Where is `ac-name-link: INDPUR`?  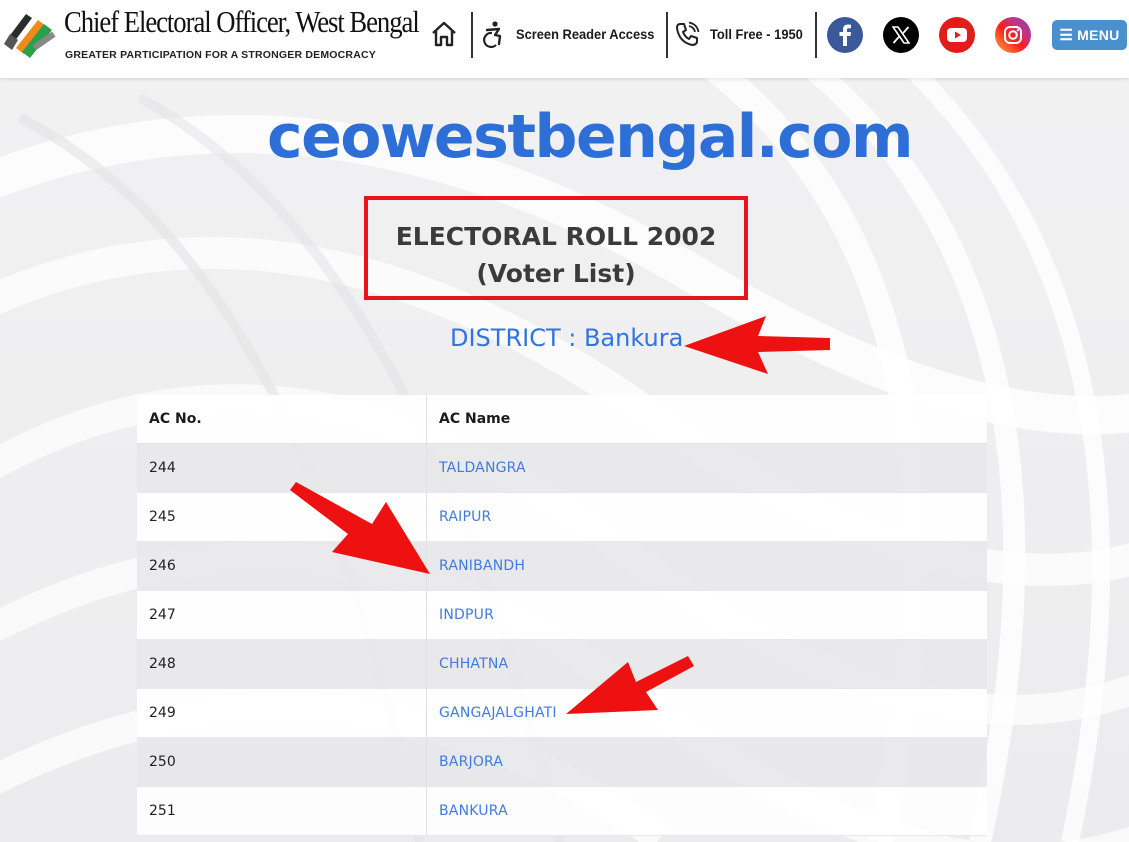 ac-name-link: INDPUR is located at coordinates (466, 615).